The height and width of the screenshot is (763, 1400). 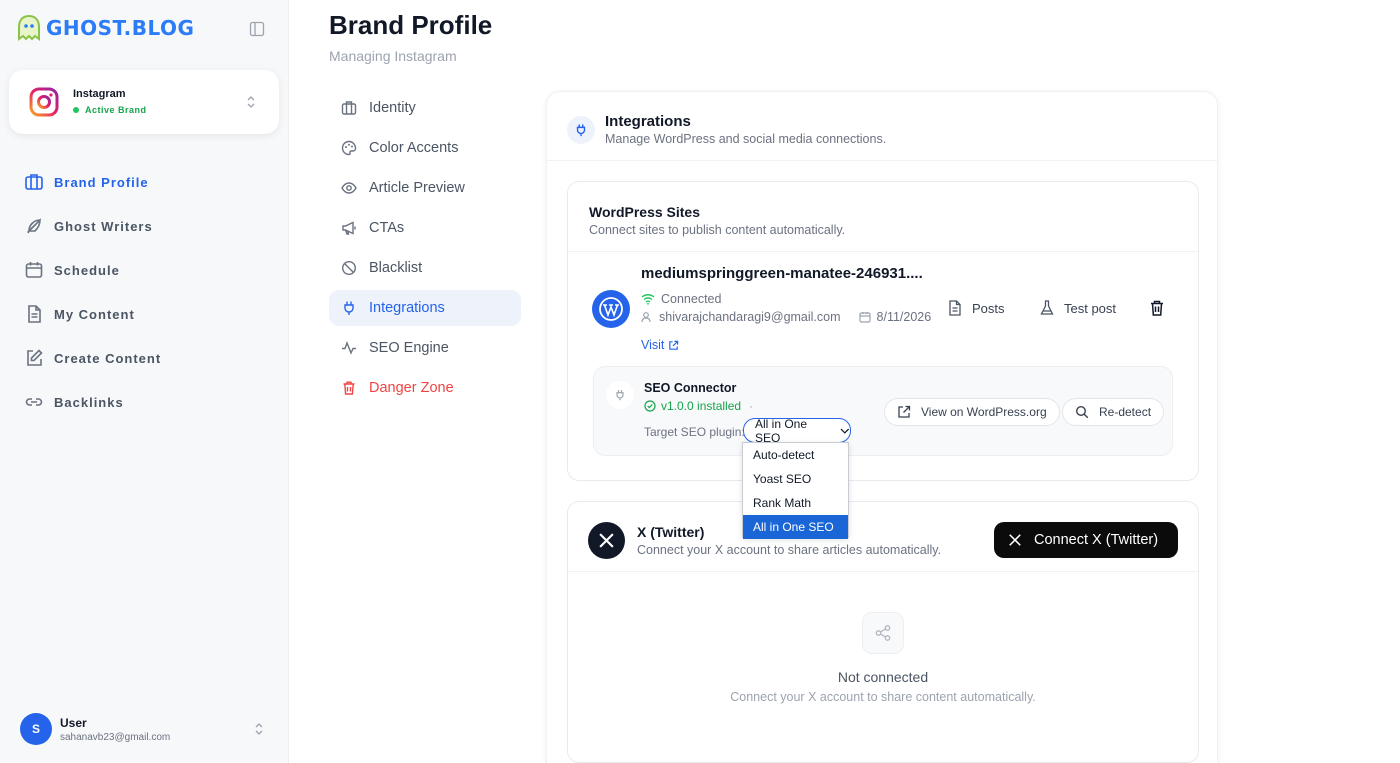 I want to click on subnav-label: Integrations, so click(x=407, y=308).